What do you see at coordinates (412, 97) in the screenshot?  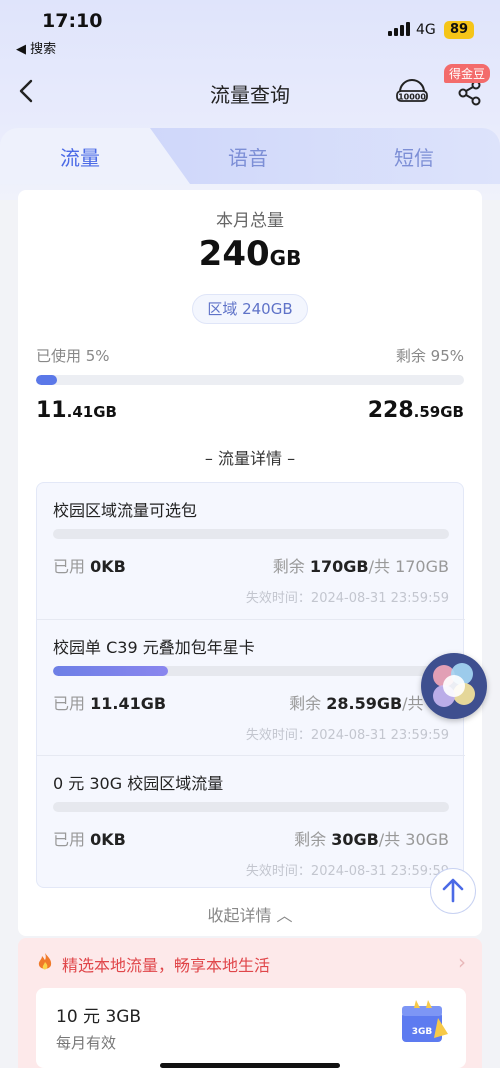 I see `svg-text: 10000` at bounding box center [412, 97].